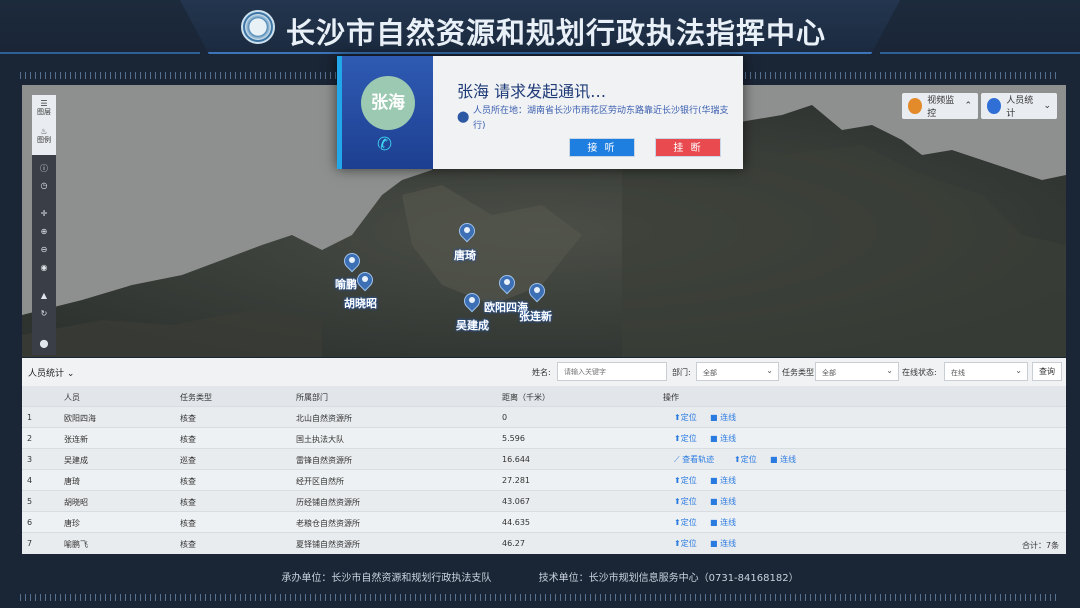 The height and width of the screenshot is (608, 1080). I want to click on zoom-in-icon: ⊕, so click(44, 231).